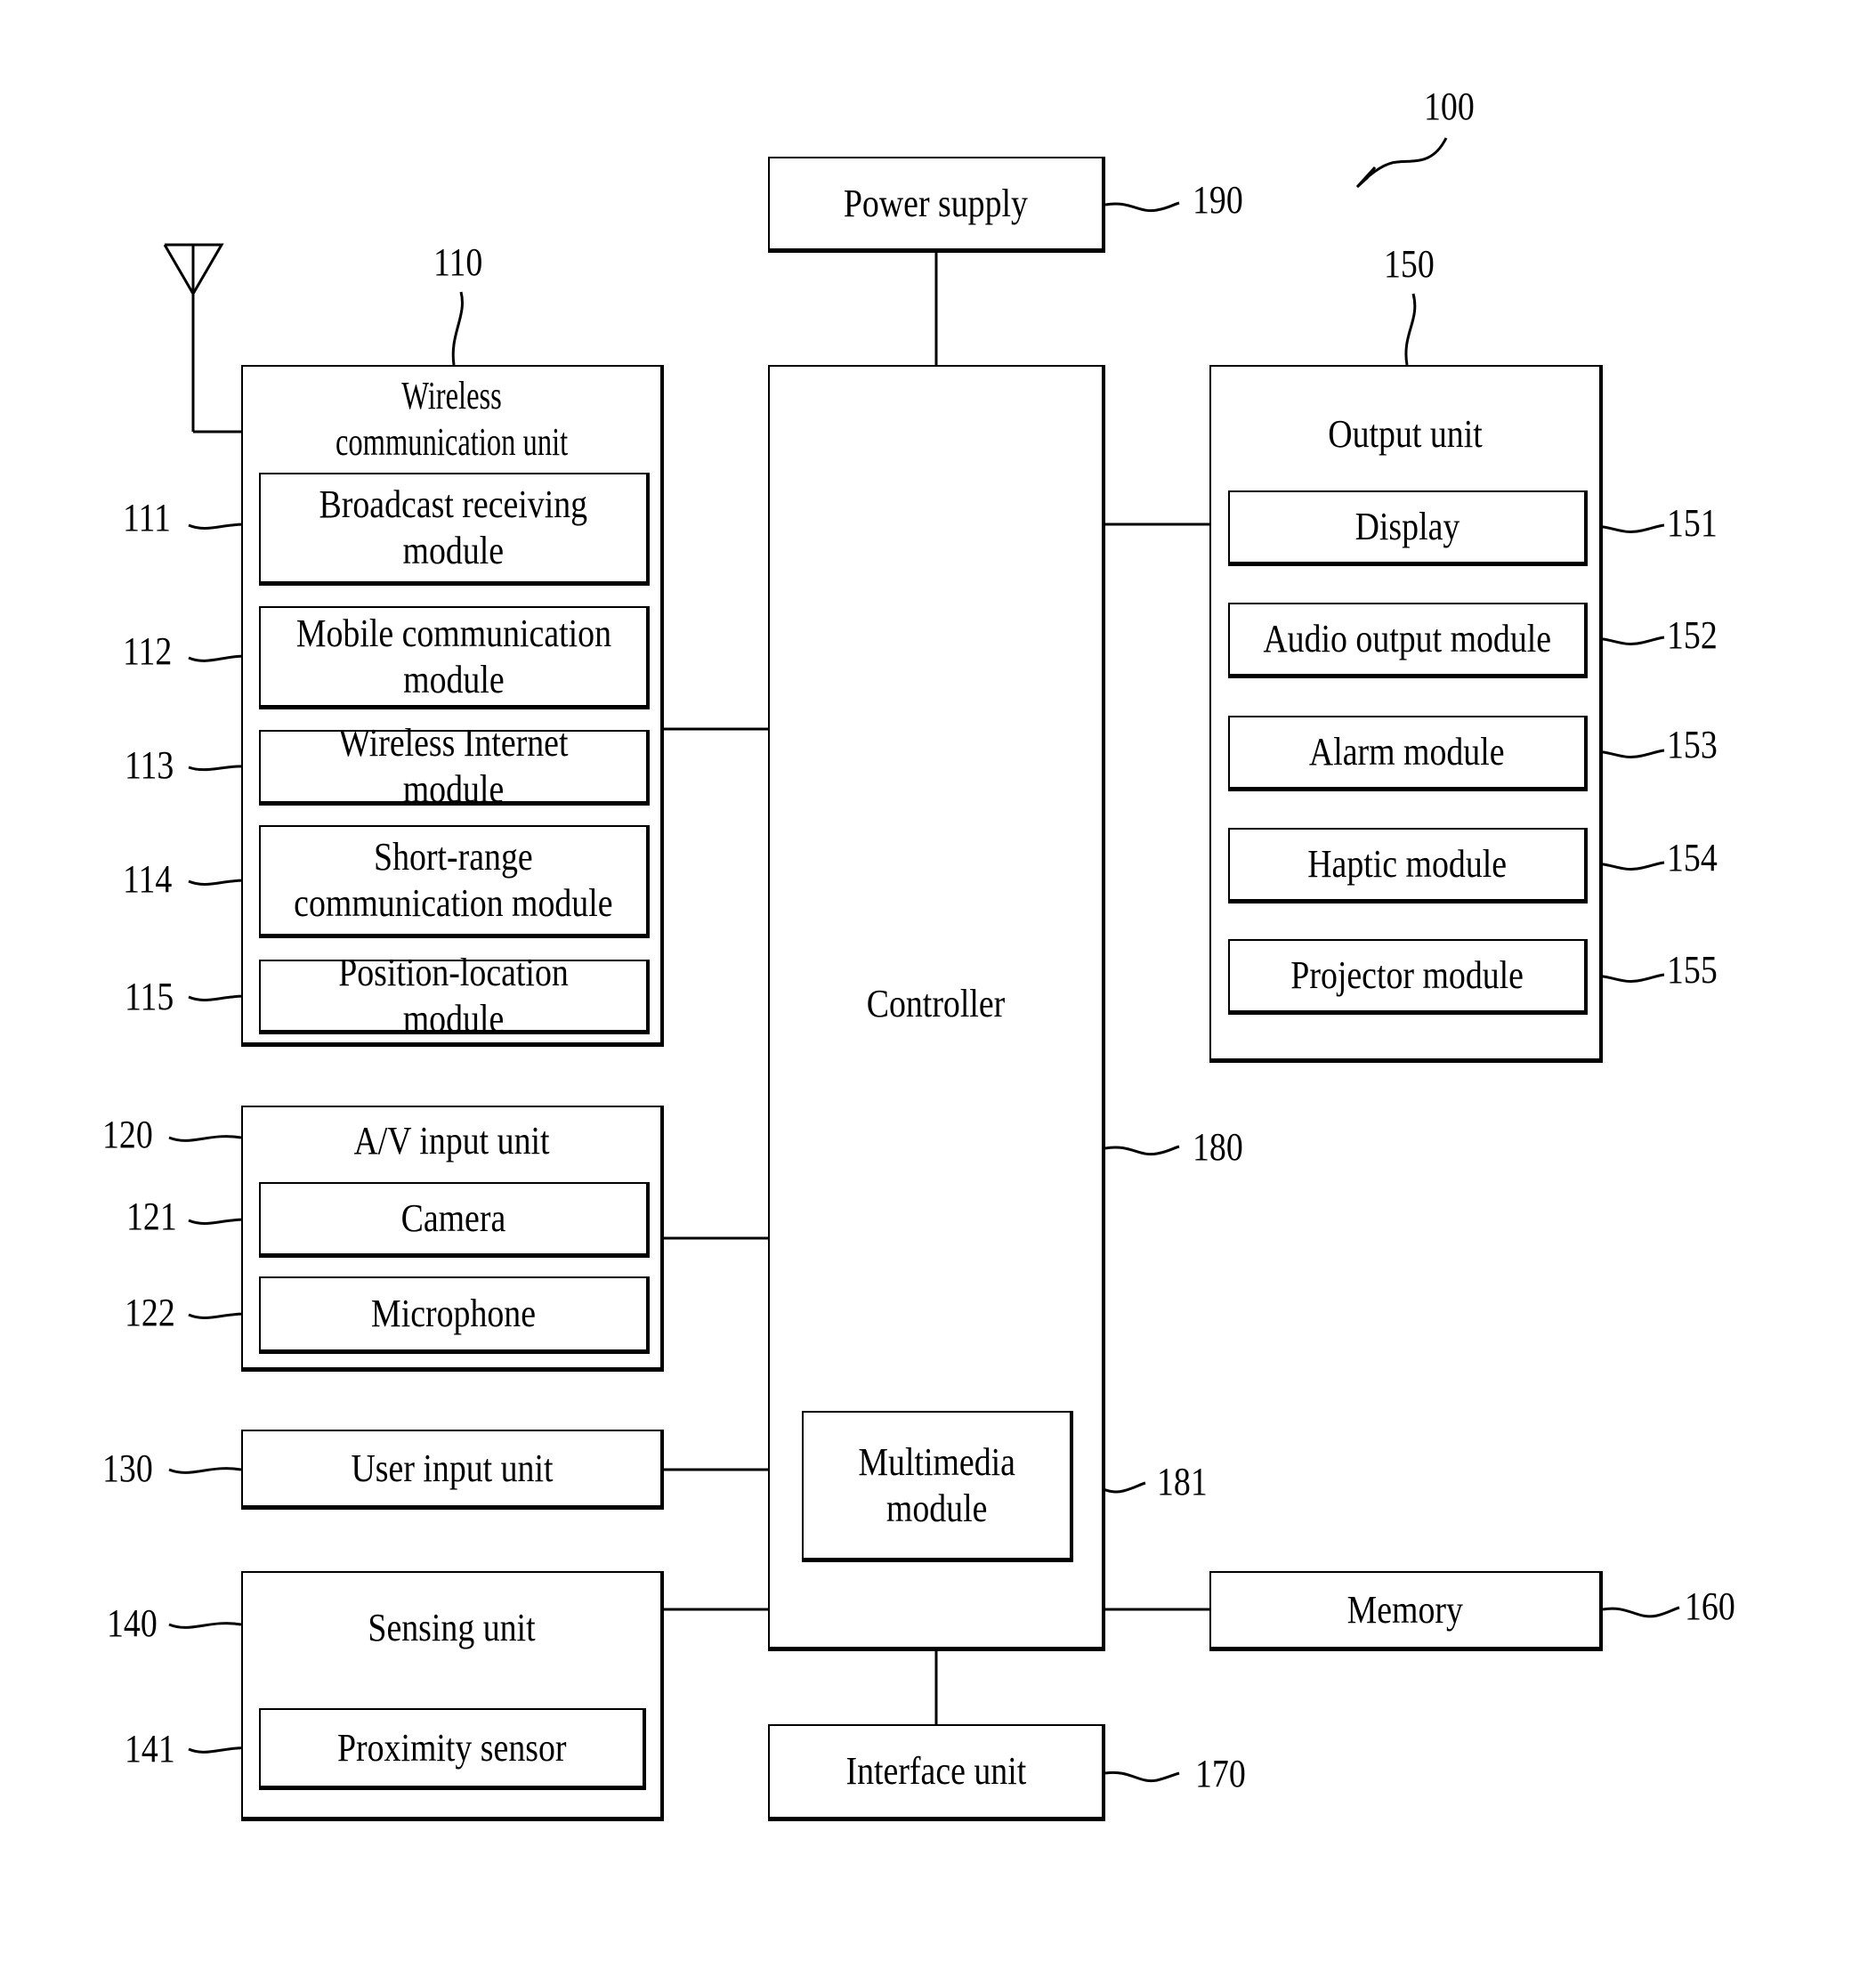 The height and width of the screenshot is (1977, 1876). I want to click on ref-130: 130, so click(127, 1468).